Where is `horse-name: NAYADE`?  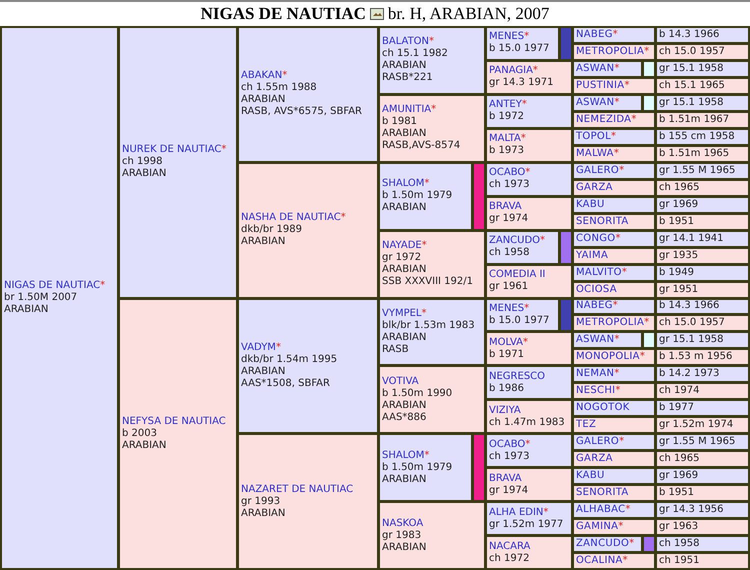 horse-name: NAYADE is located at coordinates (402, 246).